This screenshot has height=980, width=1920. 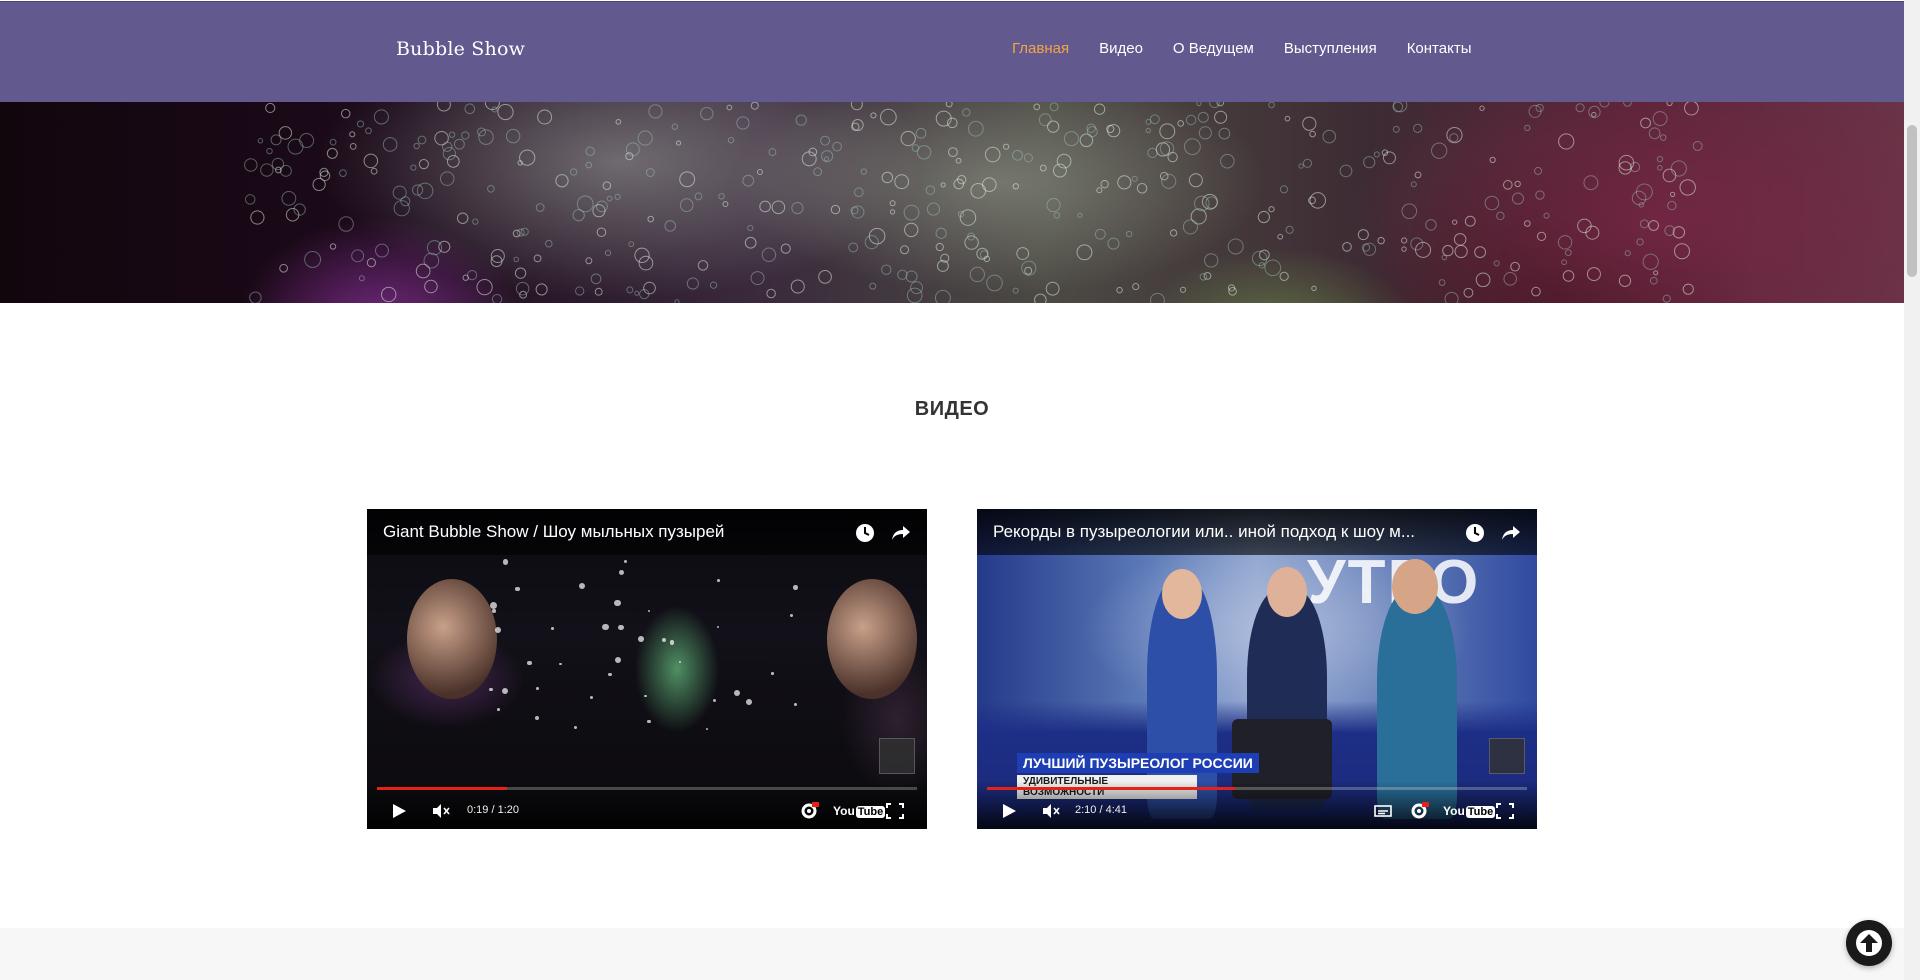 What do you see at coordinates (1912, 201) in the screenshot?
I see `scrollbar-thumb` at bounding box center [1912, 201].